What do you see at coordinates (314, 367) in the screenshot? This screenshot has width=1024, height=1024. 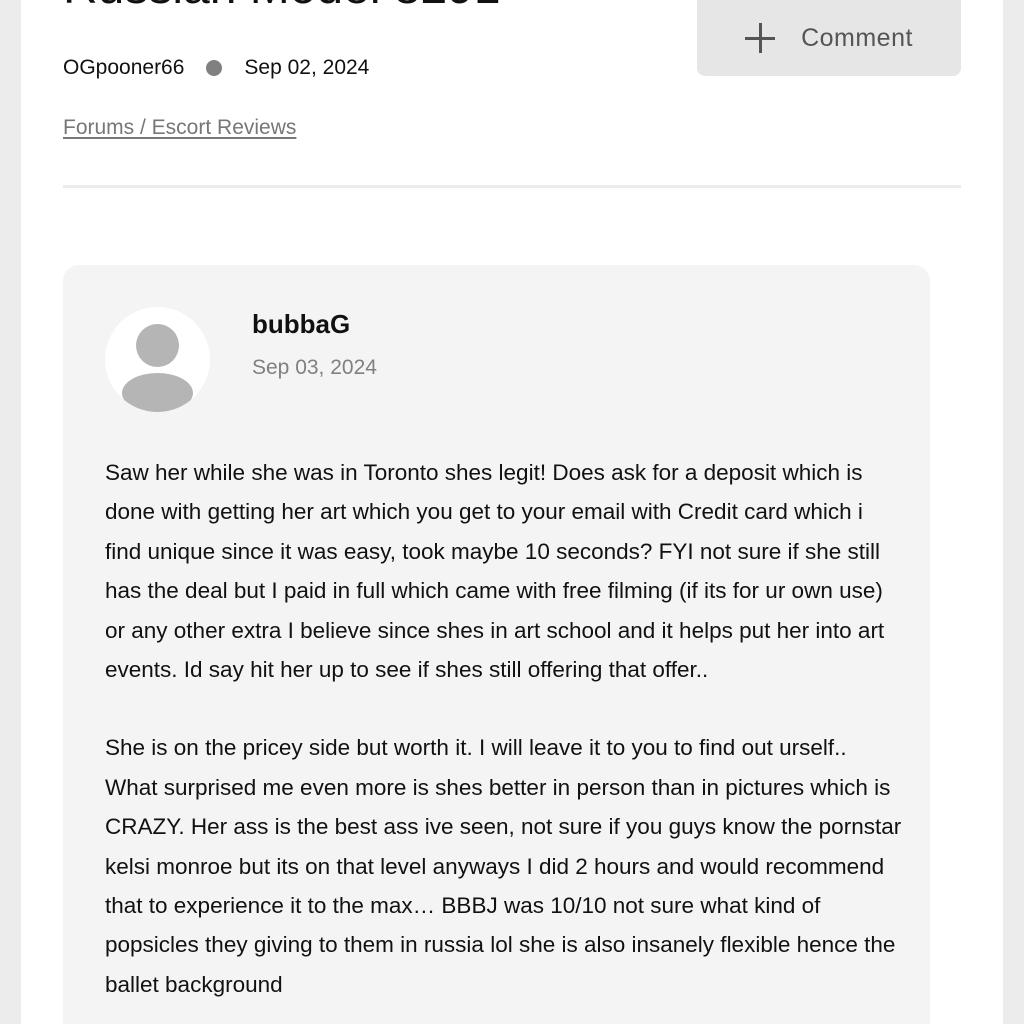 I see `post-date: Sep 03, 2024` at bounding box center [314, 367].